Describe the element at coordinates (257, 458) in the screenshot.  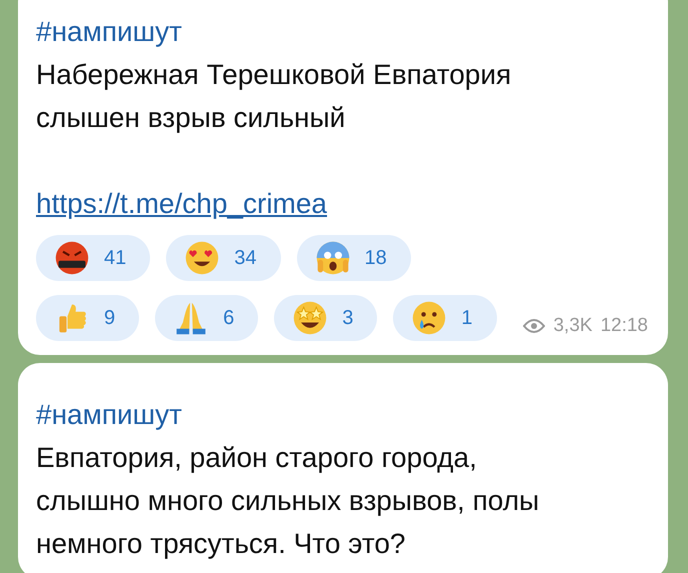
I see `message-text-line: Евпатория, район старого города,` at that location.